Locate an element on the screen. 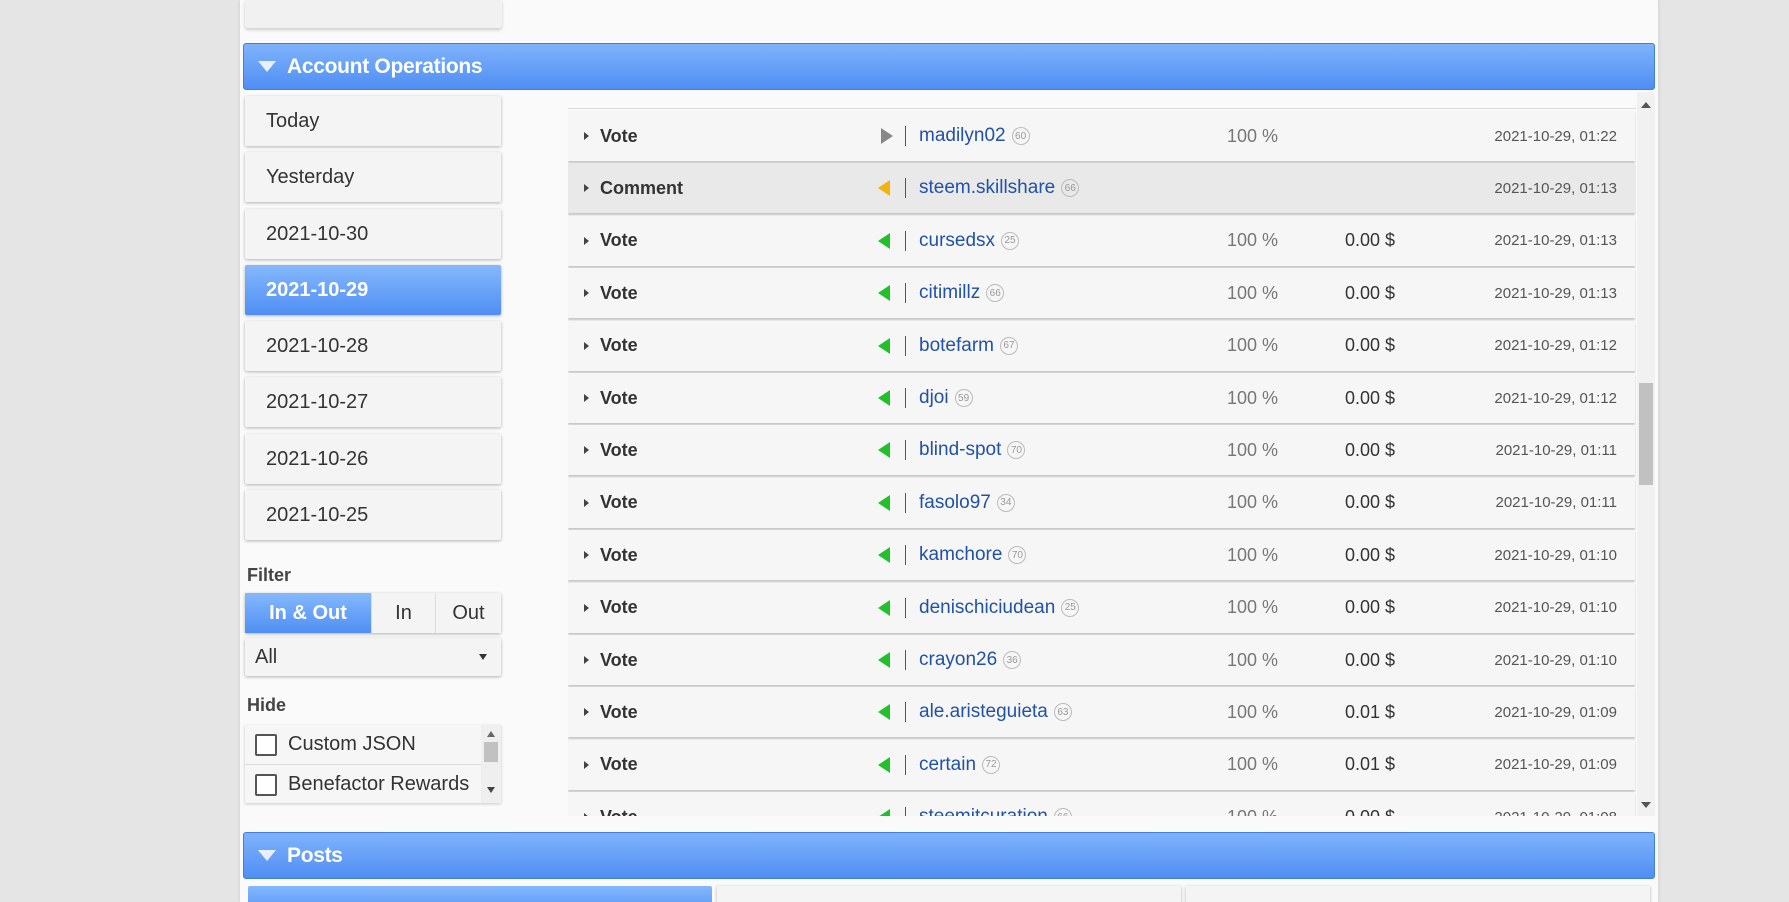 The width and height of the screenshot is (1789, 902). account-name: blind-spot is located at coordinates (960, 450).